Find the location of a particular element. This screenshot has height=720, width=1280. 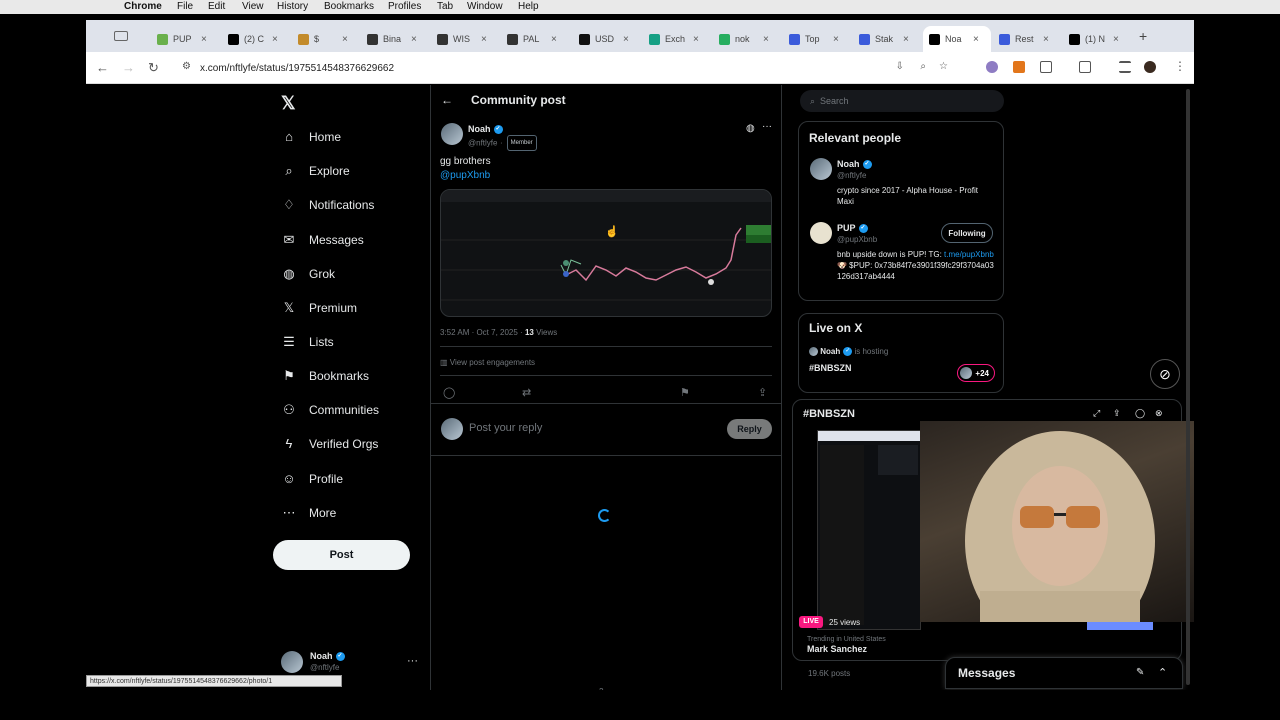

sidebar-item-more: ⋯ More is located at coordinates (309, 513).